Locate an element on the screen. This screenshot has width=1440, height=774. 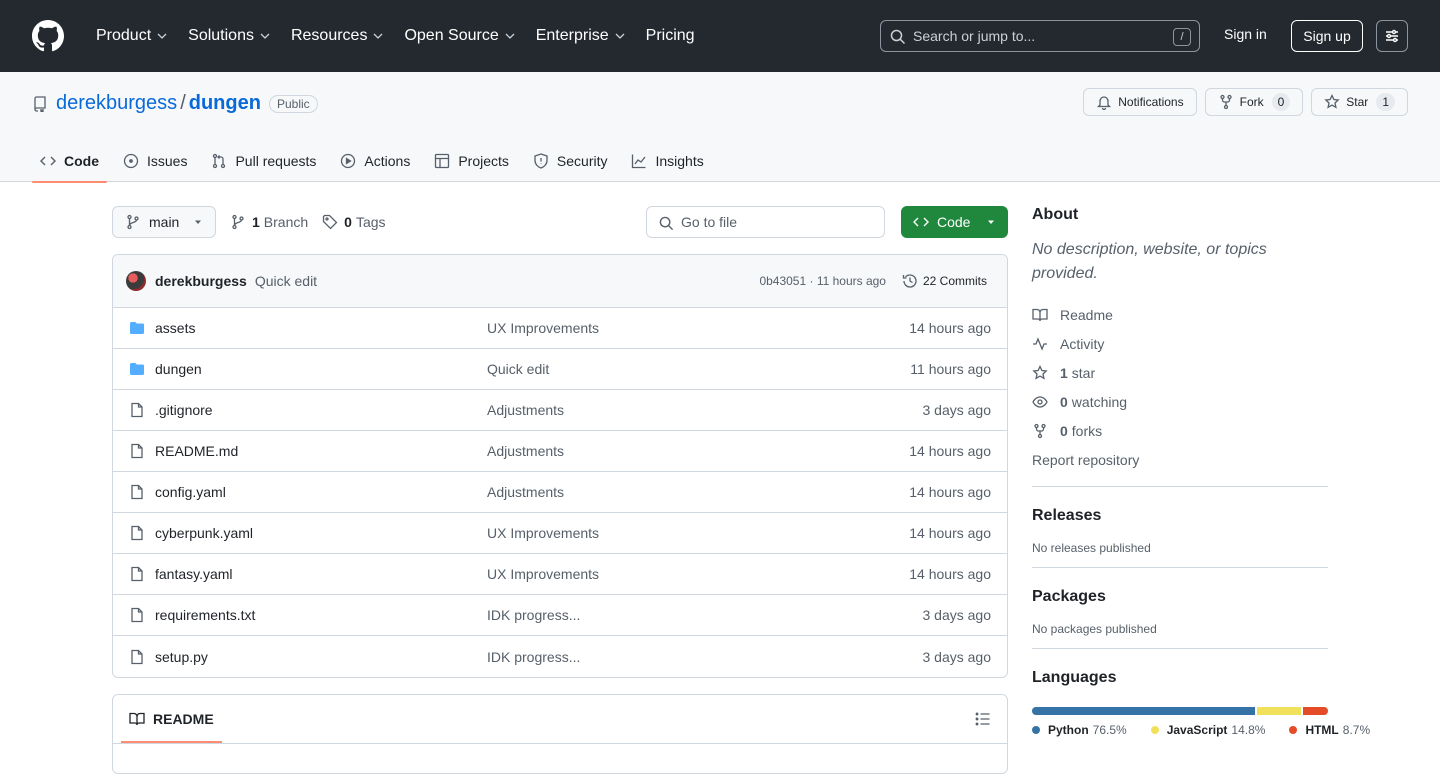
report-repository-link: Report repository is located at coordinates (1180, 459).